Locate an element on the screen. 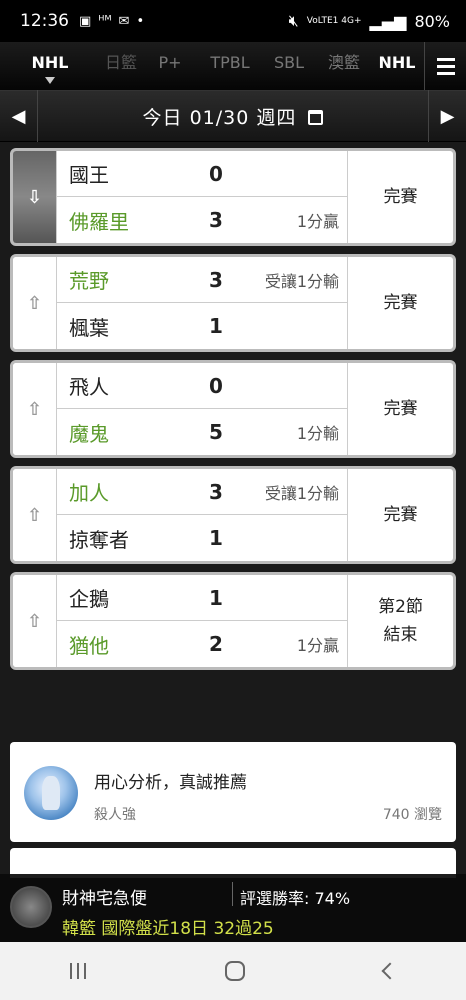 This screenshot has height=1000, width=466. promo-avatar is located at coordinates (31, 907).